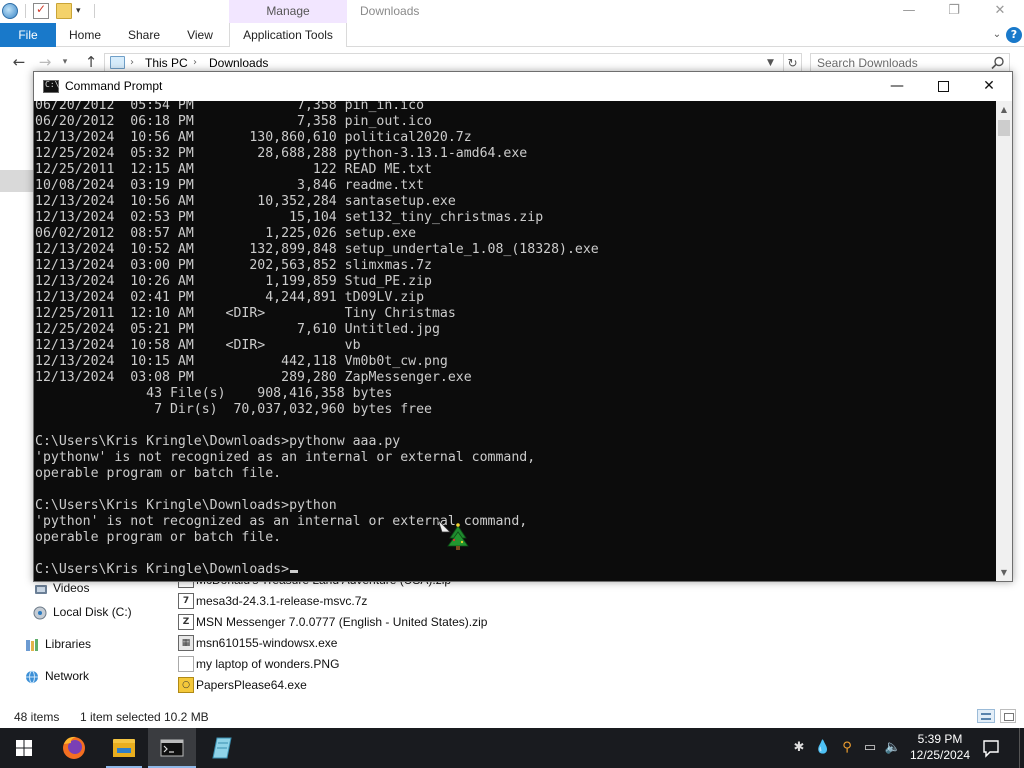 The image size is (1024, 768). Describe the element at coordinates (233, 121) in the screenshot. I see `console-line: 06/20/2012 06:18 PM 7,358 pin_out.ico` at that location.